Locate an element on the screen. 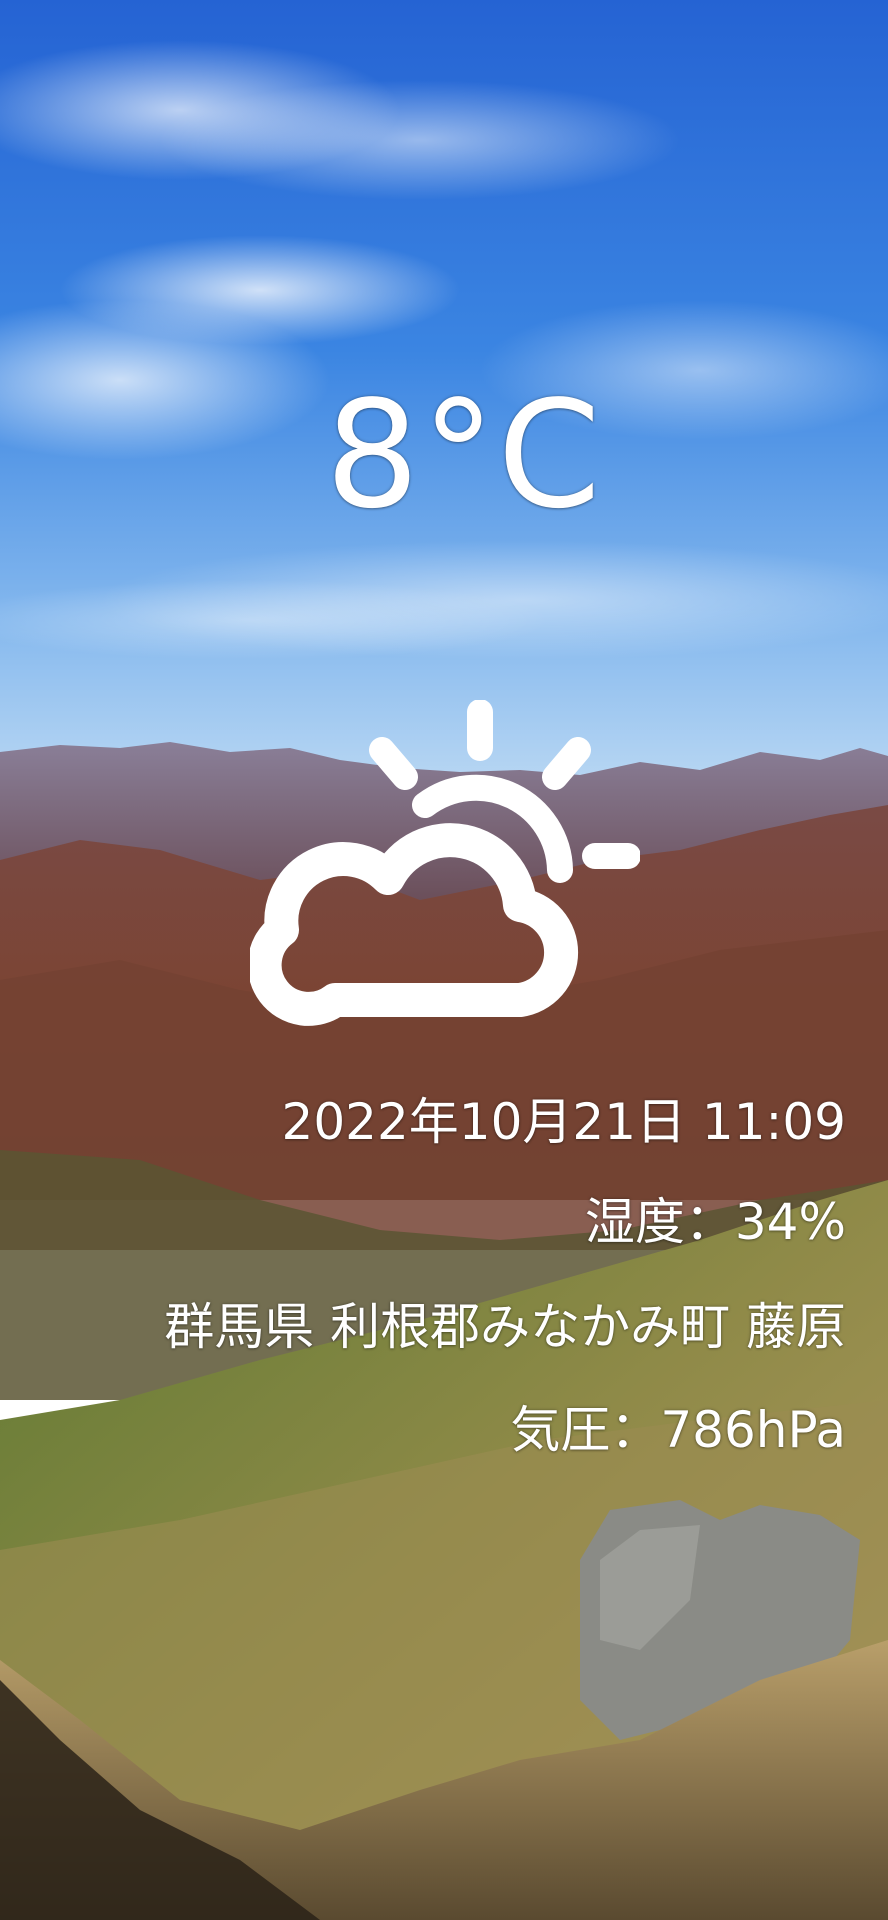 The width and height of the screenshot is (888, 1920). datetime-label: 2022年10月21日 11:09 is located at coordinates (563, 1122).